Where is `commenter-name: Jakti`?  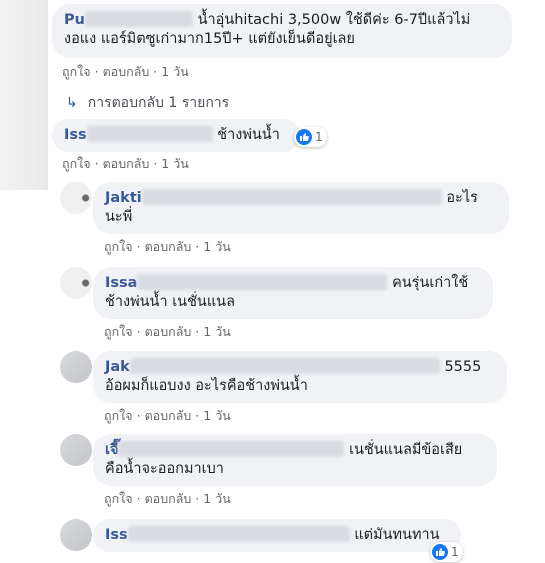 commenter-name: Jakti is located at coordinates (273, 197).